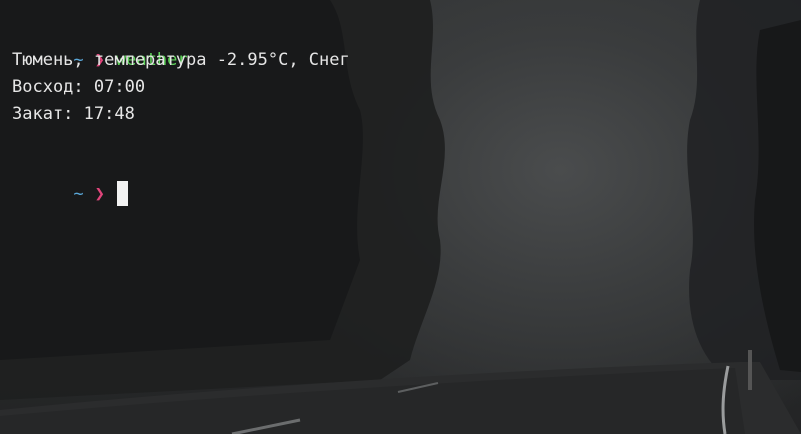 The image size is (801, 434). Describe the element at coordinates (181, 60) in the screenshot. I see `output-line-weather: Тюмень, температура -2.95°C, Снег` at that location.